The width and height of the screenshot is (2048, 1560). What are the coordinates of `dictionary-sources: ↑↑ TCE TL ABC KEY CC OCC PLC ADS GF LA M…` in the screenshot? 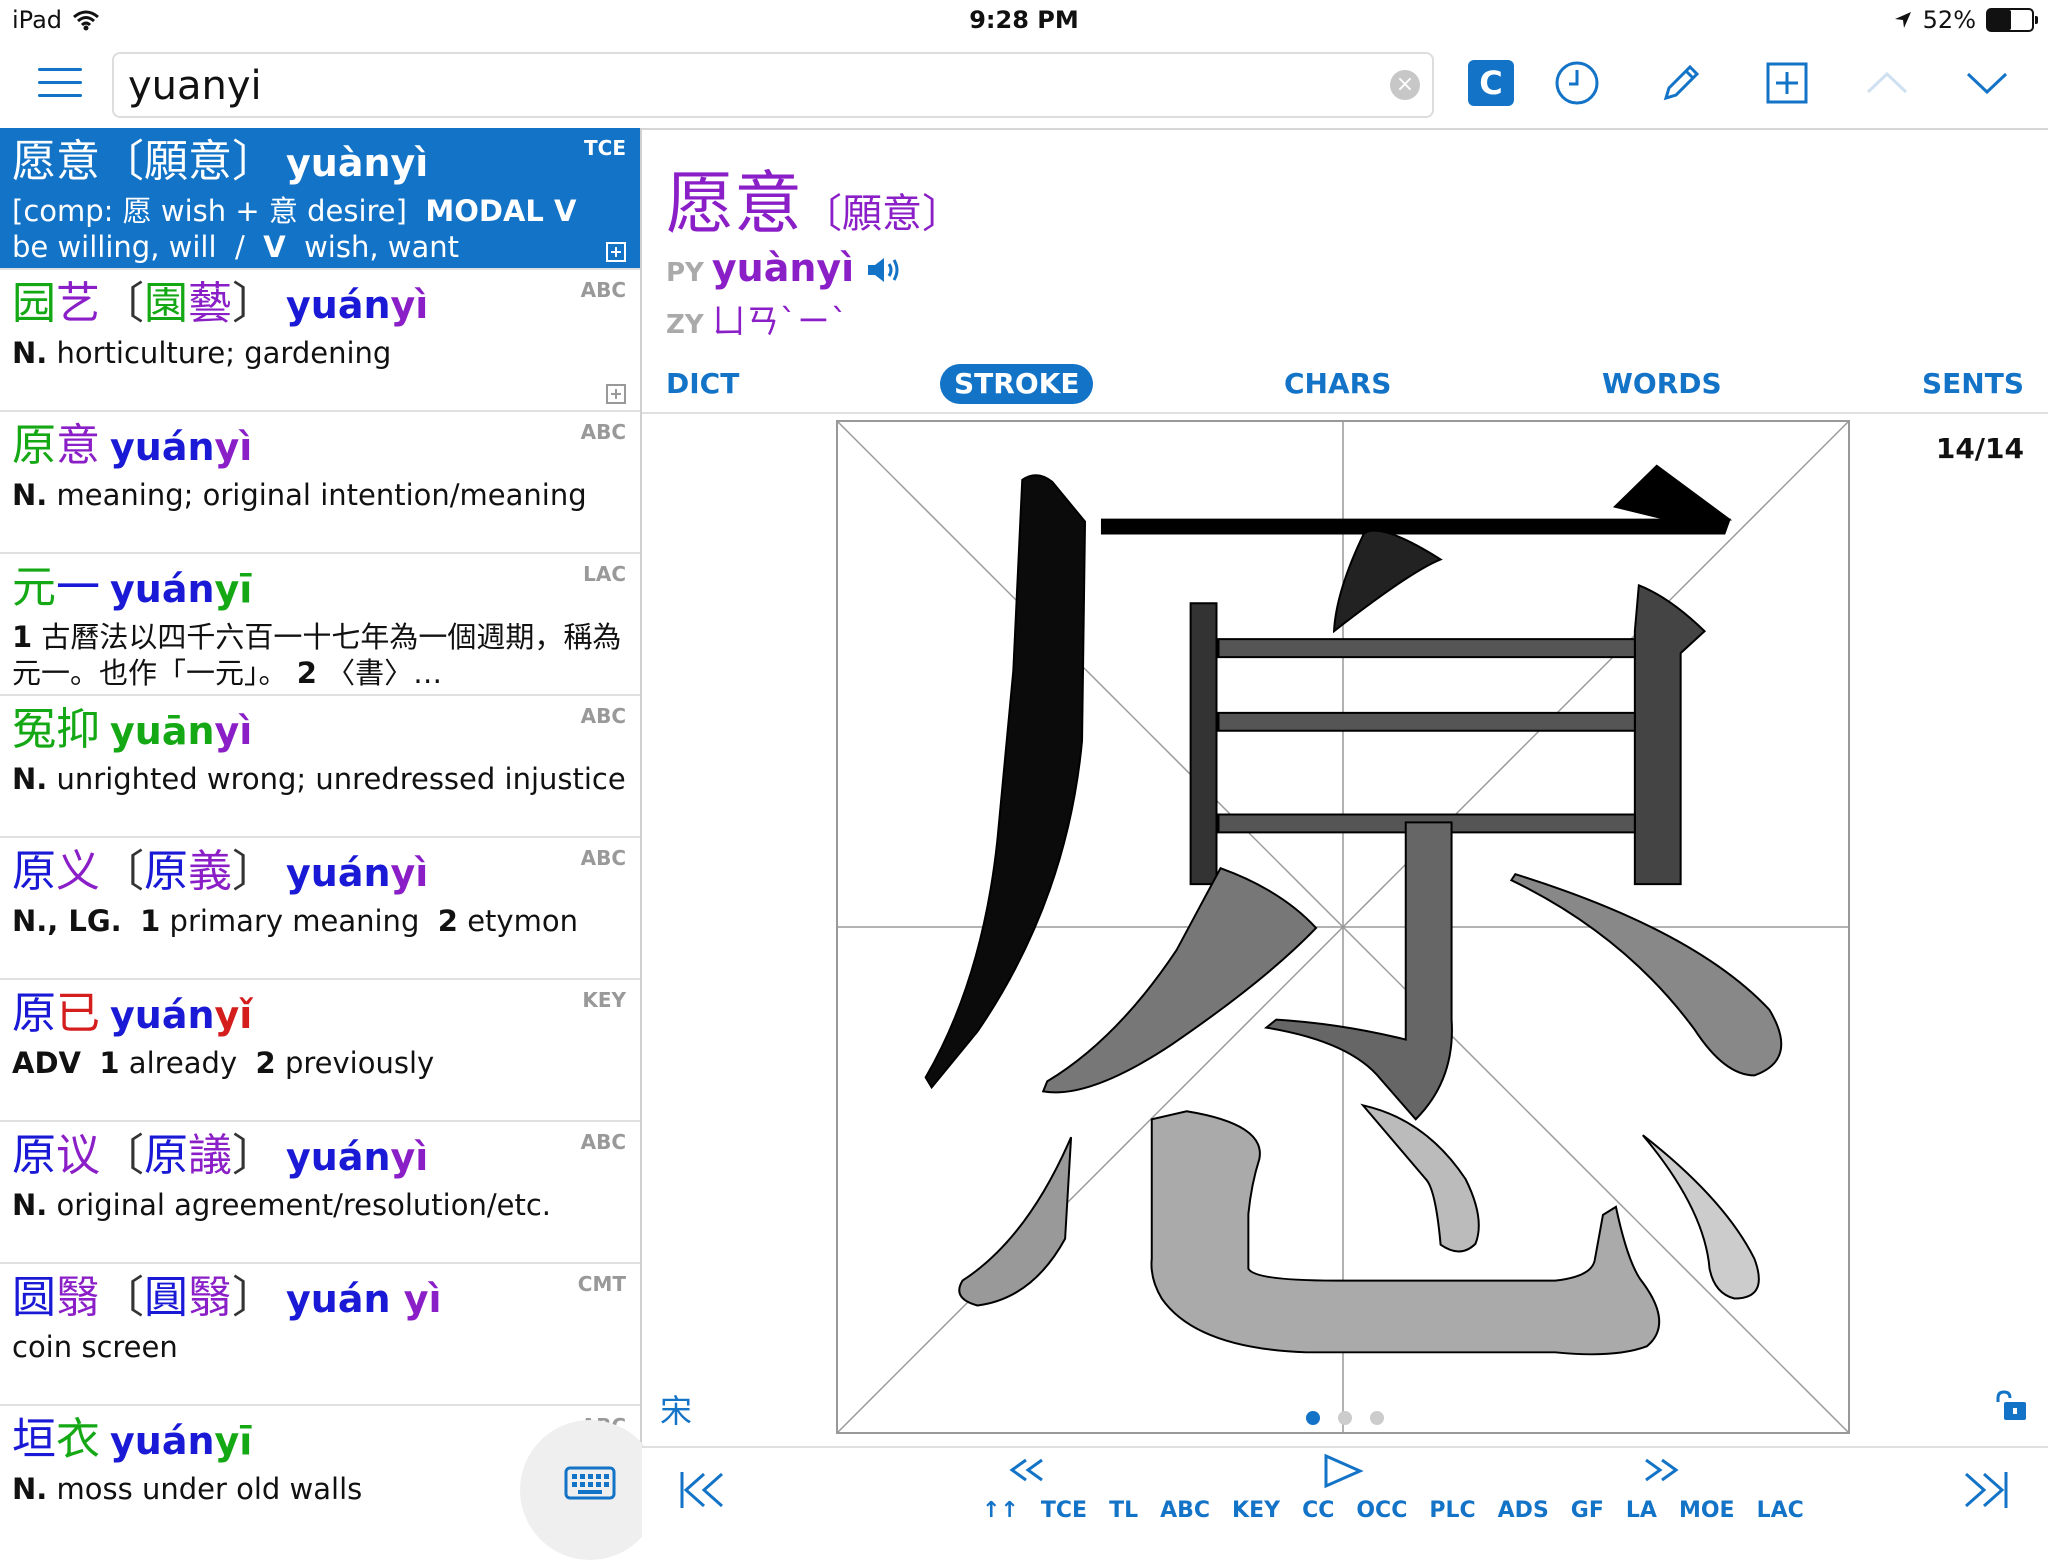 It's located at (1393, 1510).